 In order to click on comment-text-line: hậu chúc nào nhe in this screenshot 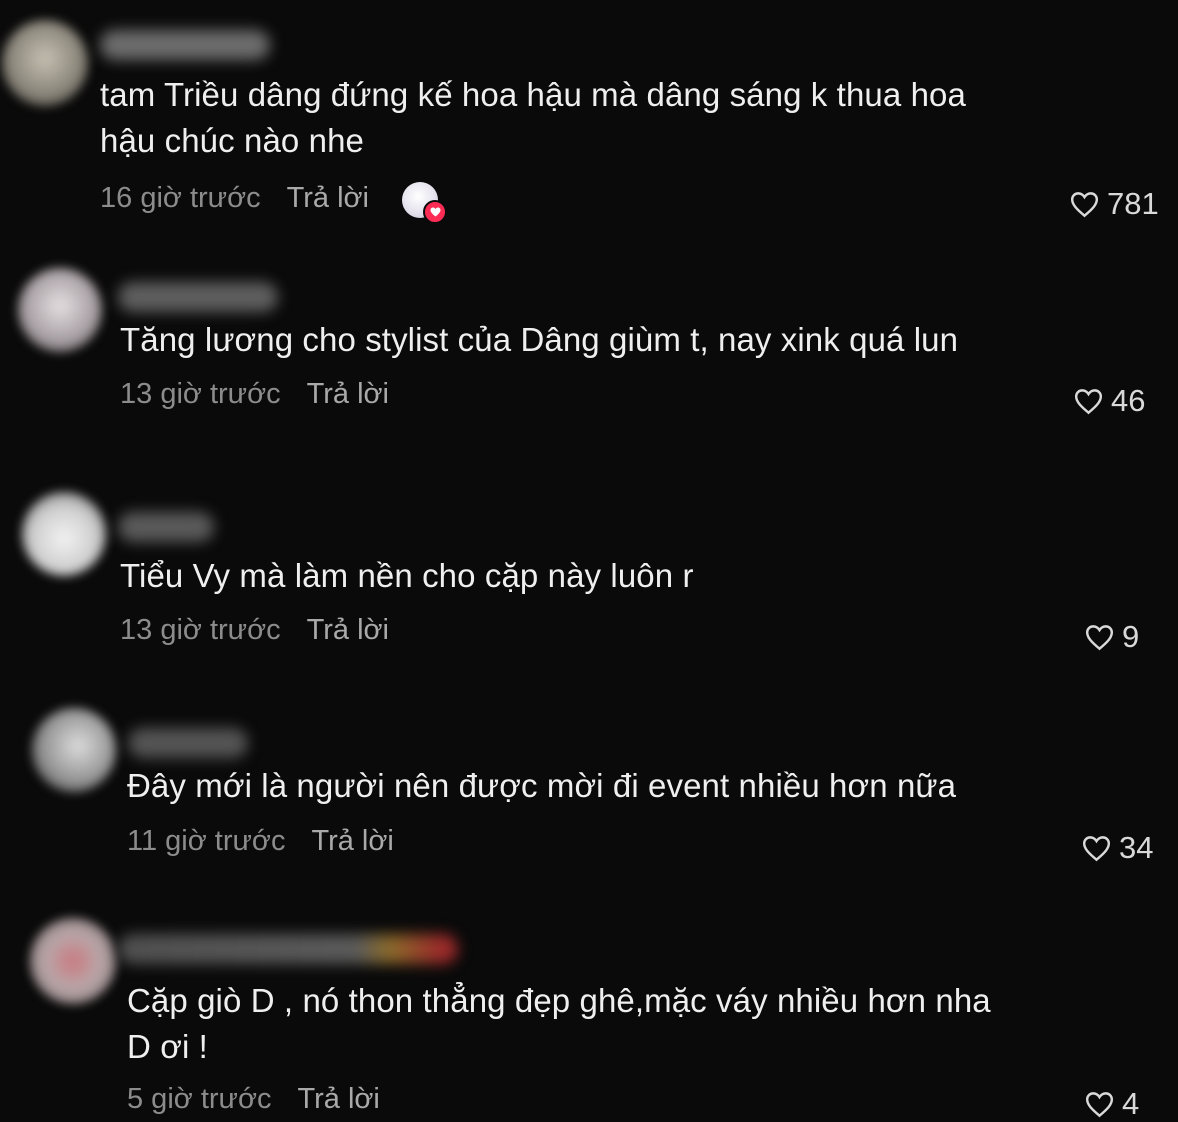, I will do `click(232, 140)`.